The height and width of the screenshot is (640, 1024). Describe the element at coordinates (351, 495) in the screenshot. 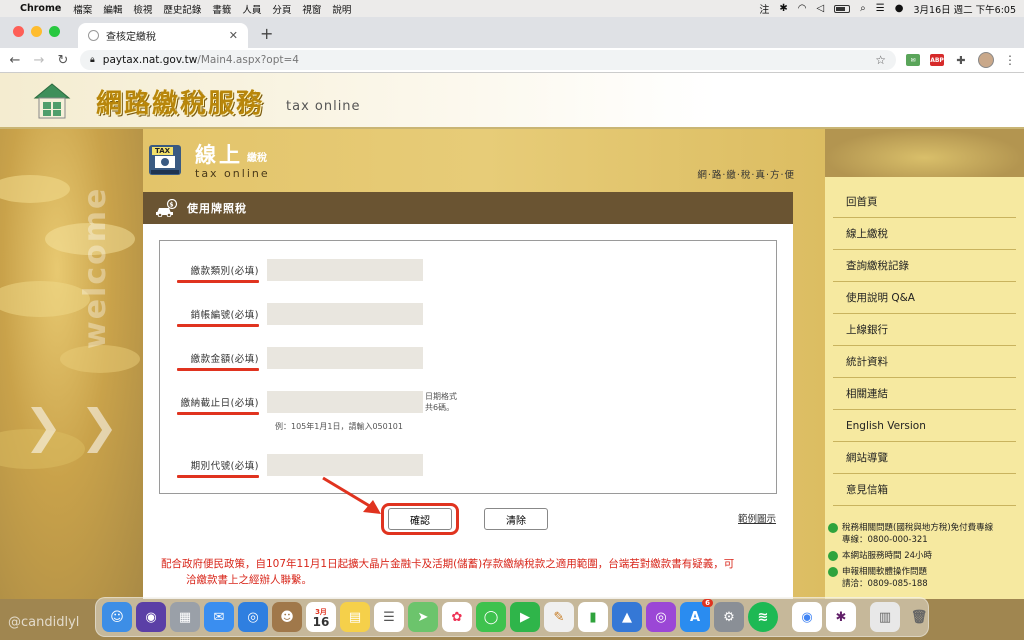

I see `red-arrow-annotation` at that location.